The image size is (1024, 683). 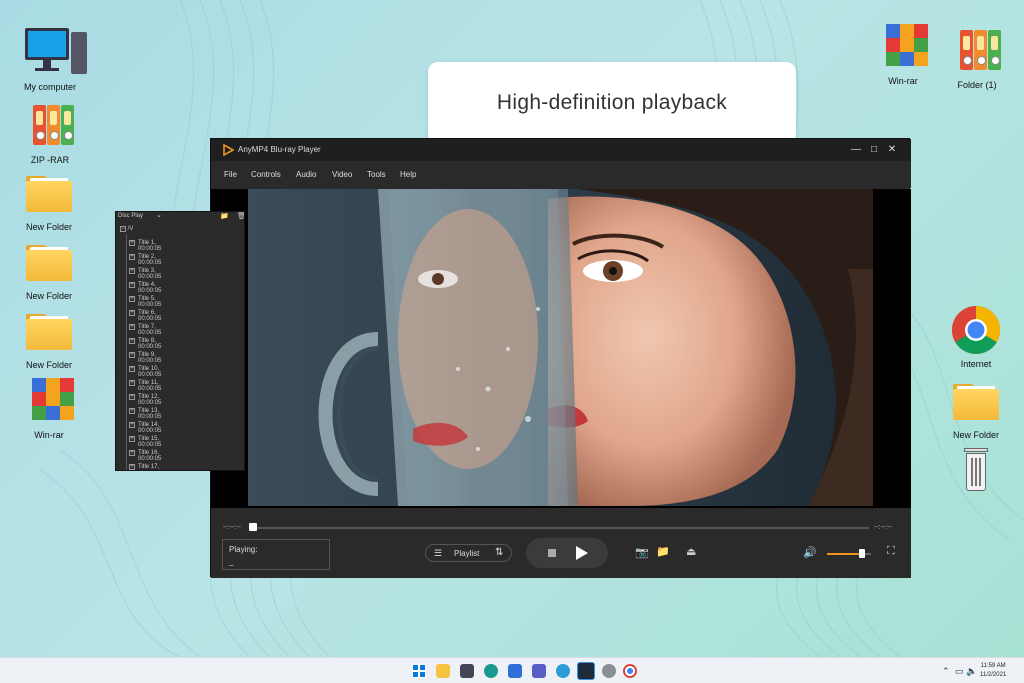 I want to click on title-list-item-label: Title 9, 00:00:05, so click(x=150, y=358).